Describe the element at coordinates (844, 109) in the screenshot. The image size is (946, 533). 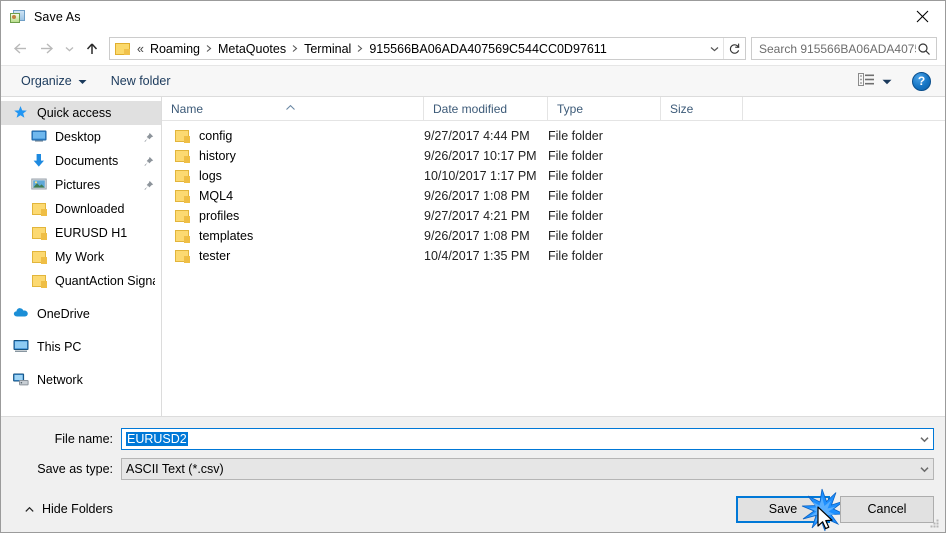
I see `column-header-filler` at that location.